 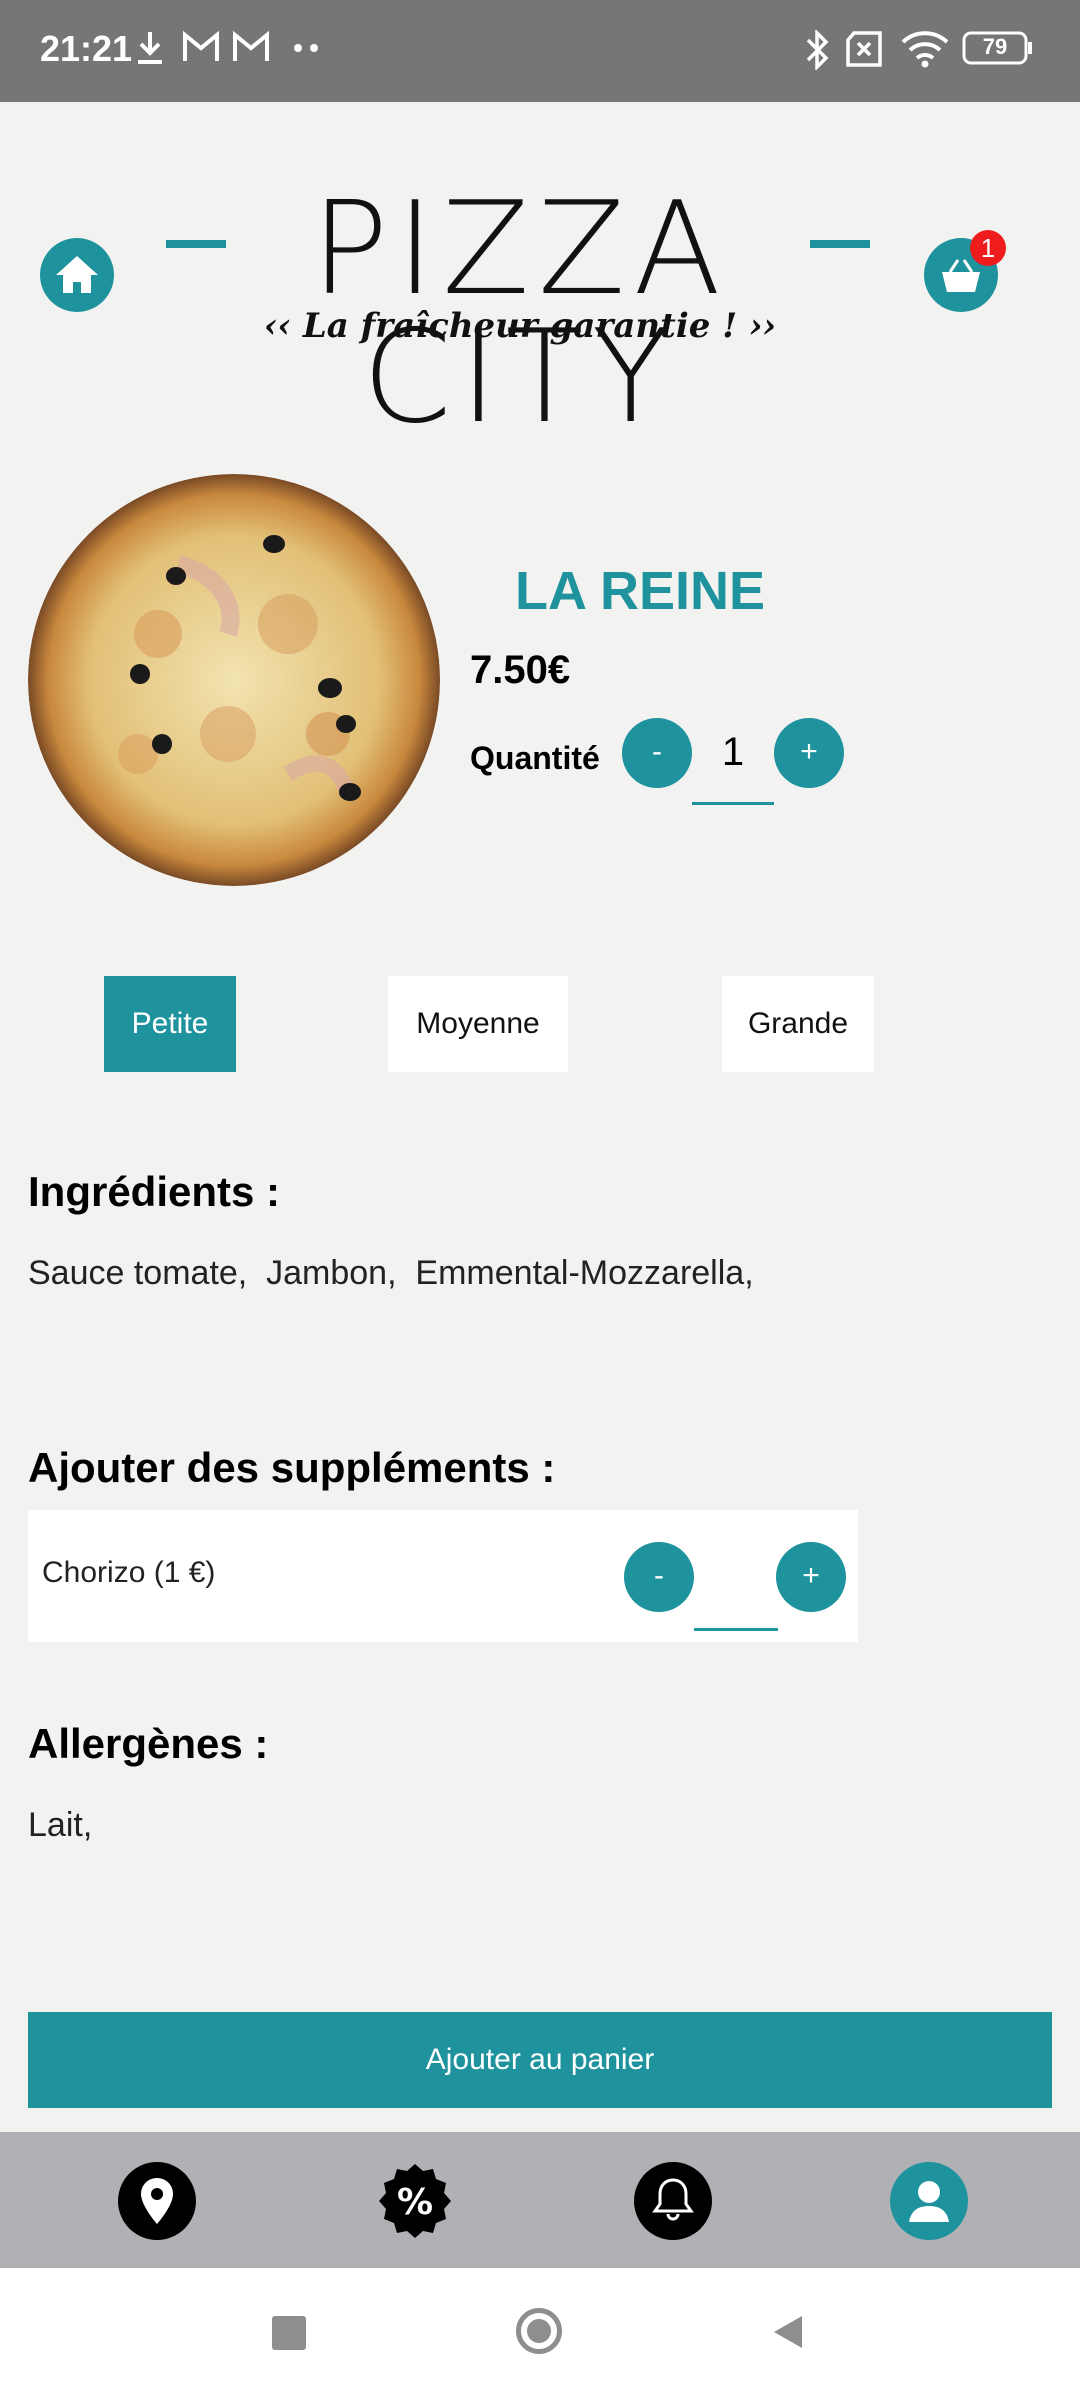 I want to click on allergens-title: Allergènes :, so click(x=148, y=1743).